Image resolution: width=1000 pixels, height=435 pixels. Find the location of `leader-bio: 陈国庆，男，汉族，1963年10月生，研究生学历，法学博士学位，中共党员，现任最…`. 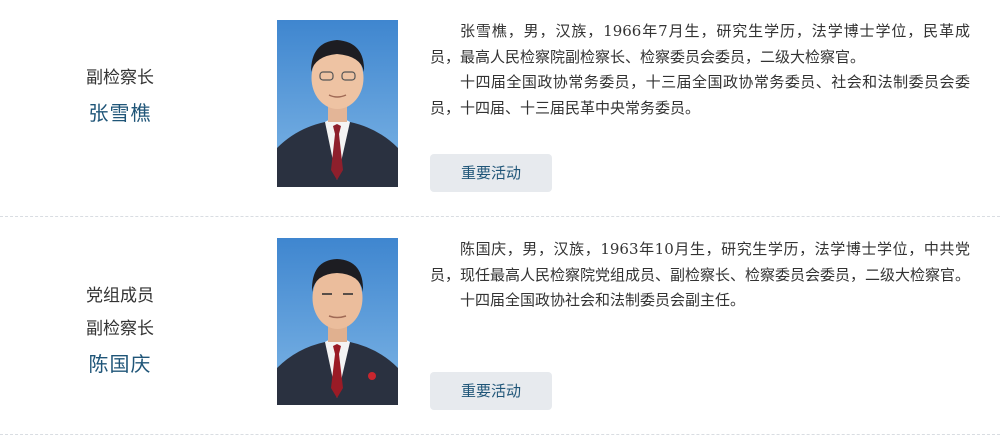

leader-bio: 陈国庆，男，汉族，1963年10月生，研究生学历，法学博士学位，中共党员，现任最… is located at coordinates (700, 275).